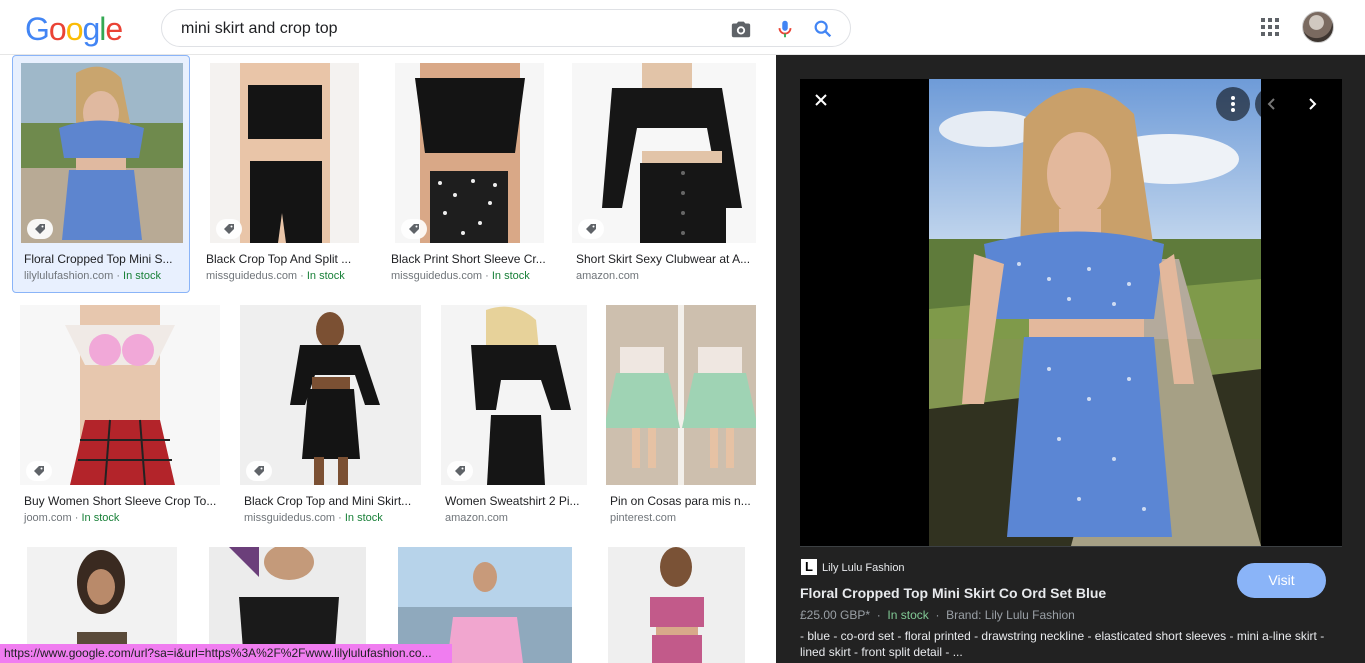  I want to click on result-card, so click(676, 605).